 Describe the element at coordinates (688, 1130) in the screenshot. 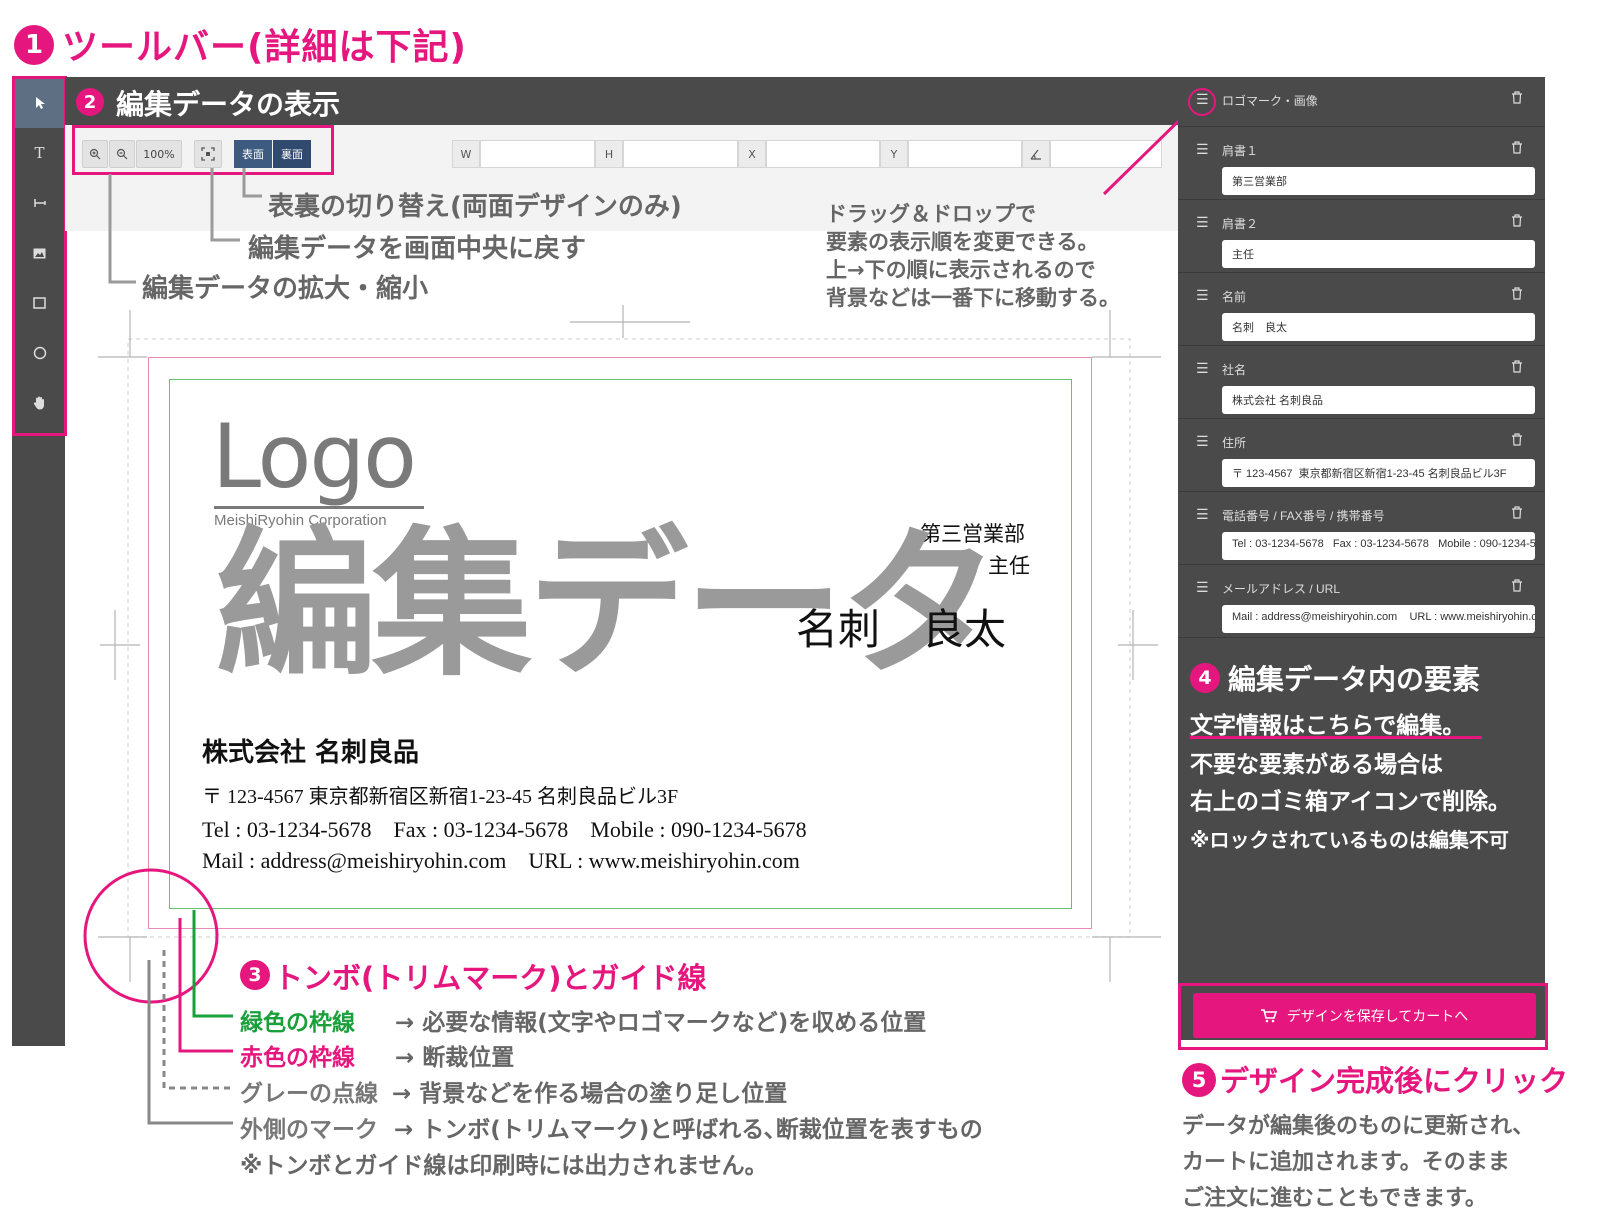

I see `legend-outer-desc: → トンボ(トリムマーク)と呼ばれる､断裁位置を表すもの` at that location.